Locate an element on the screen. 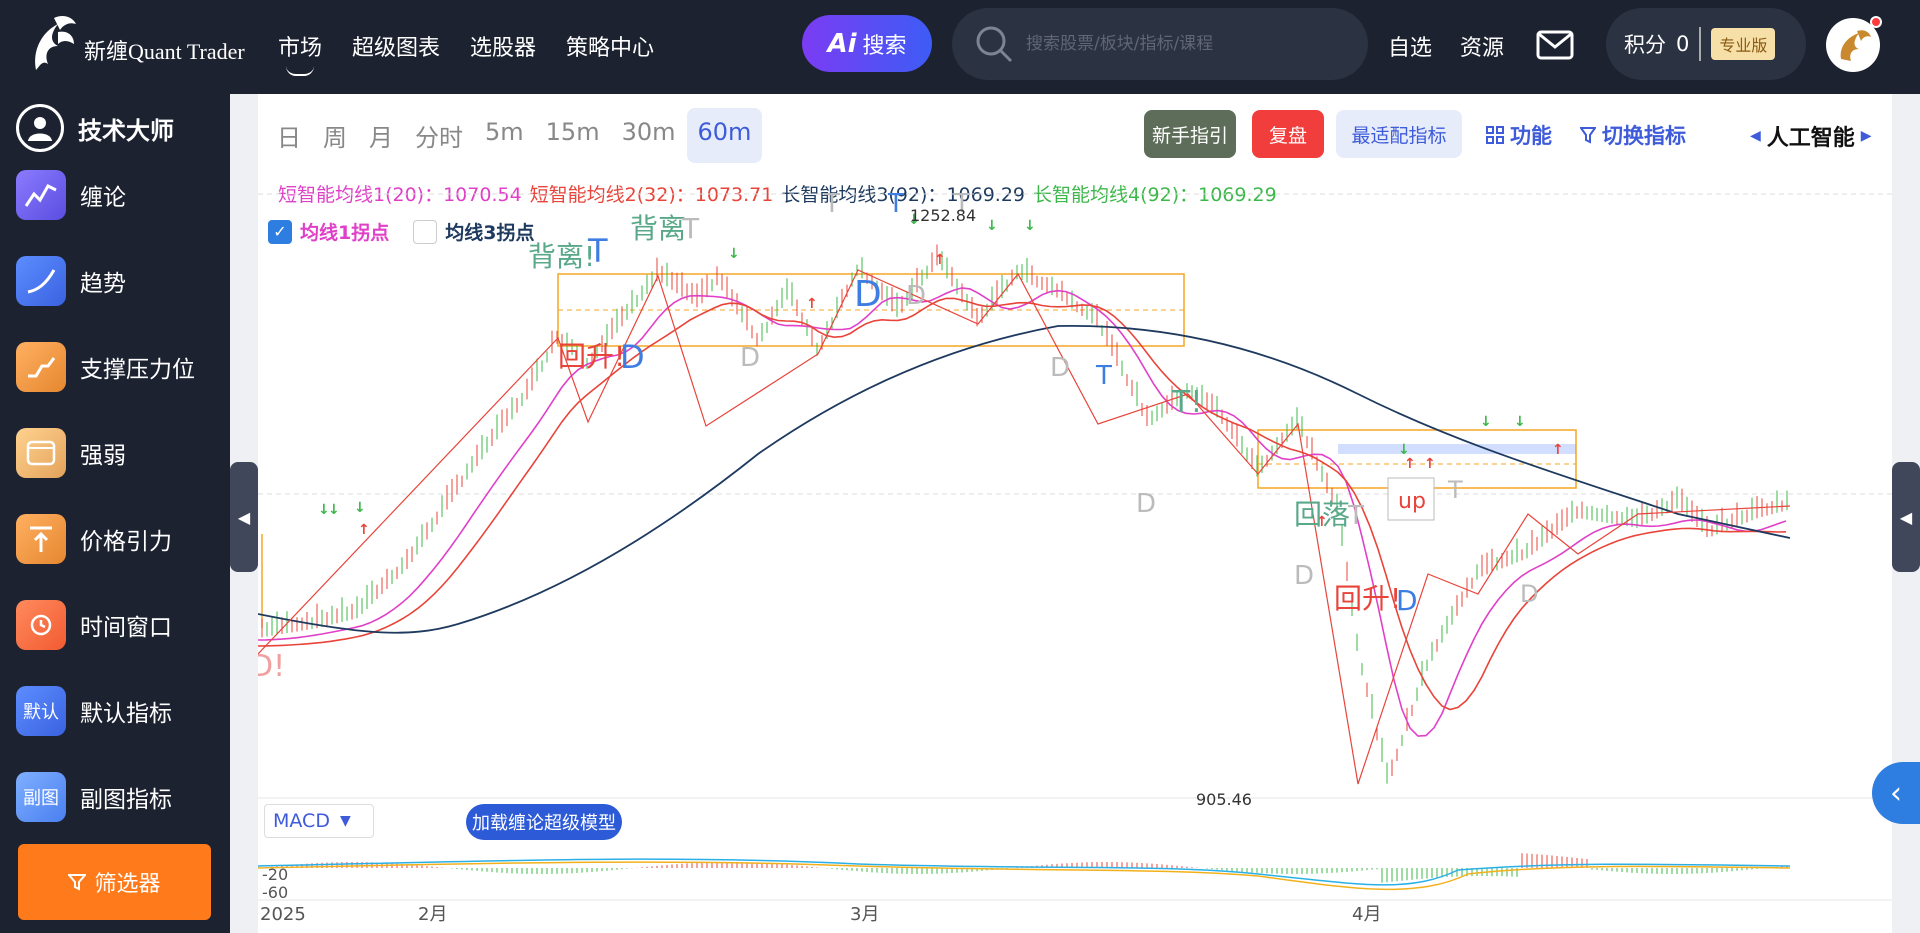  time-window-icon is located at coordinates (41, 625).